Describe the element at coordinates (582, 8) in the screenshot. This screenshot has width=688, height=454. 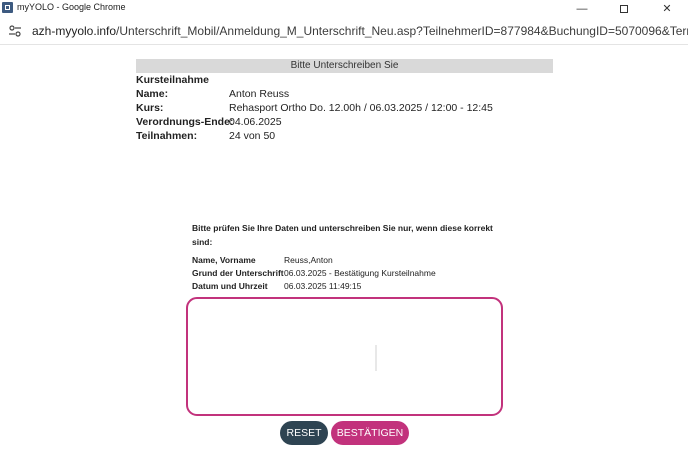
I see `minimize-button: —` at that location.